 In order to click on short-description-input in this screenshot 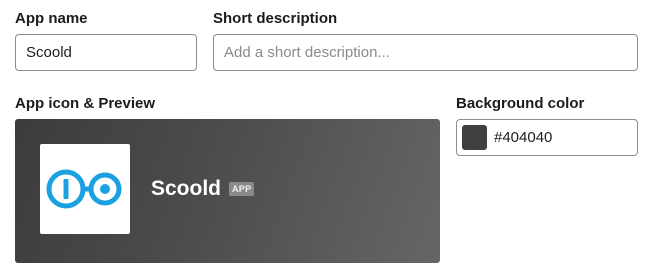, I will do `click(425, 52)`.